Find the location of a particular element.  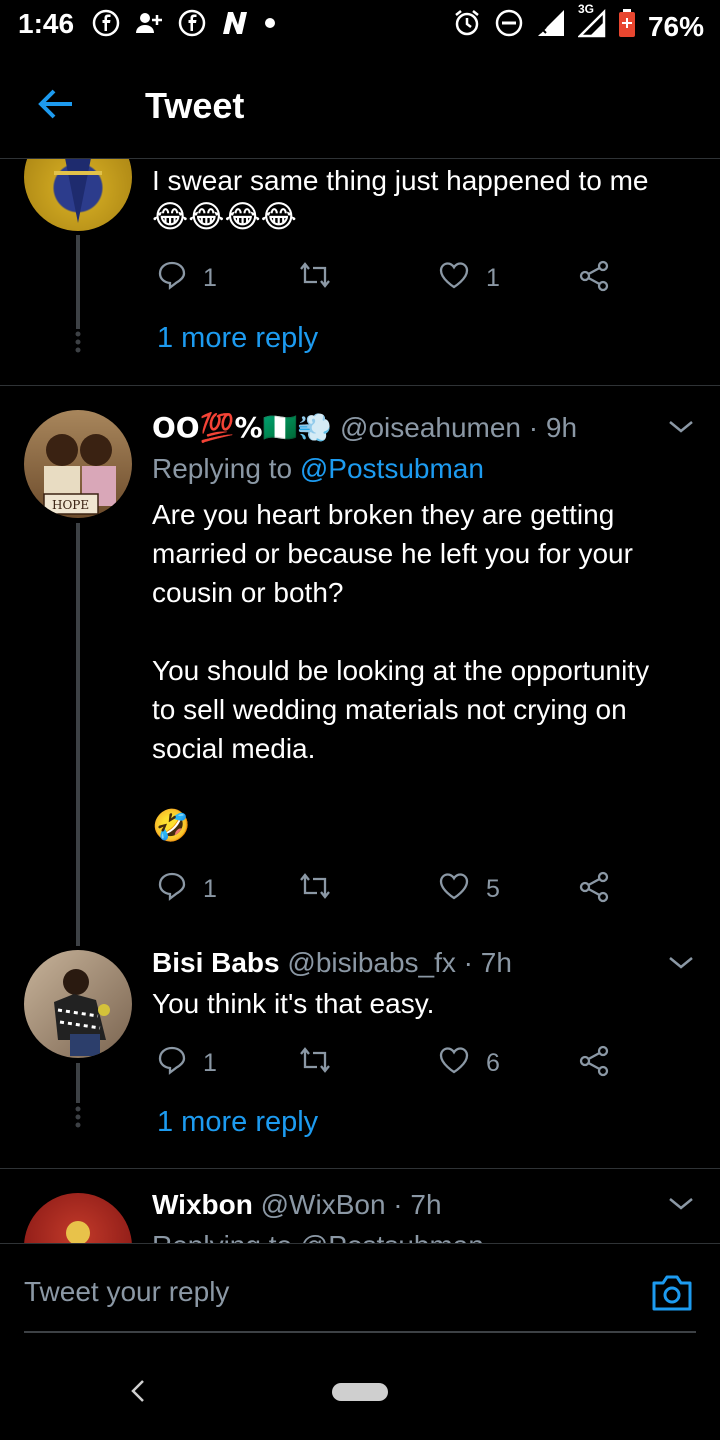

user-handle-time: @WixBon · 7h is located at coordinates (351, 1204).